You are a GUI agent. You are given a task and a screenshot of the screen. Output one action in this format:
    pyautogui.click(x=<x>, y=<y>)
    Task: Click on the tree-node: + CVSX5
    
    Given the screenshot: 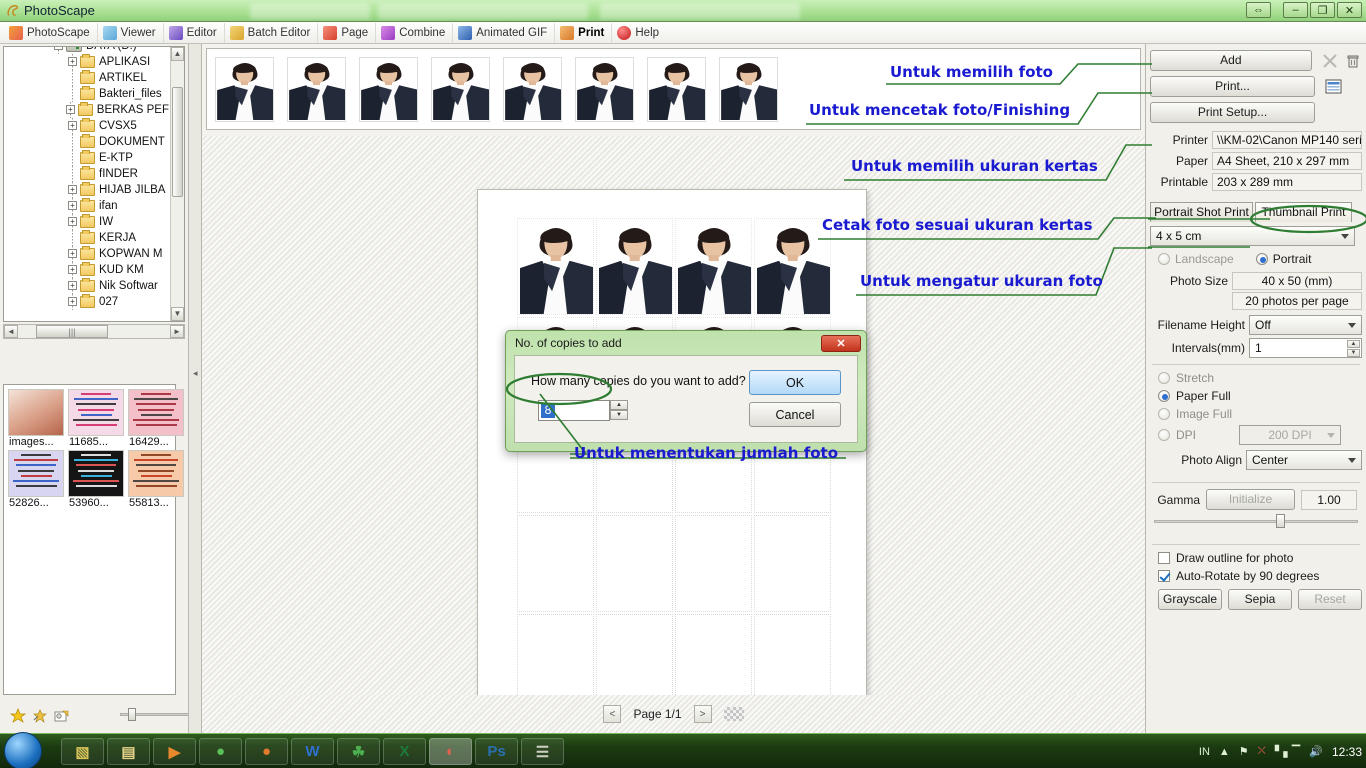 What is the action you would take?
    pyautogui.click(x=86, y=126)
    